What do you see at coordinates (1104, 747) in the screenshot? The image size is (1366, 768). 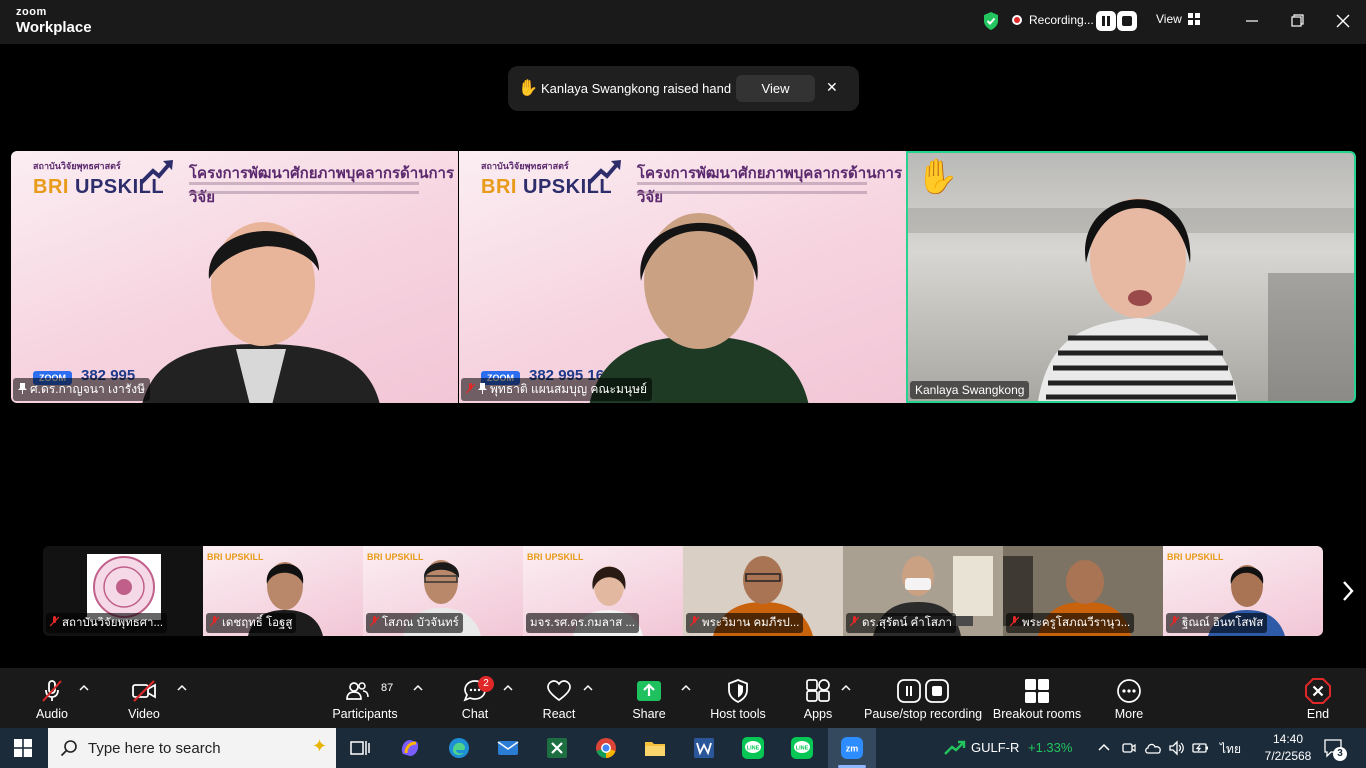 I see `show-hidden-icons-chevron-icon` at bounding box center [1104, 747].